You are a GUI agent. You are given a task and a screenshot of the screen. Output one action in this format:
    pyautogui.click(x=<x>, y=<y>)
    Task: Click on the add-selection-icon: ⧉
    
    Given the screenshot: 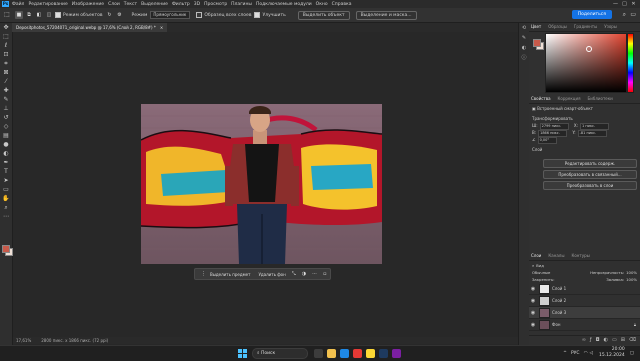 What is the action you would take?
    pyautogui.click(x=29, y=15)
    